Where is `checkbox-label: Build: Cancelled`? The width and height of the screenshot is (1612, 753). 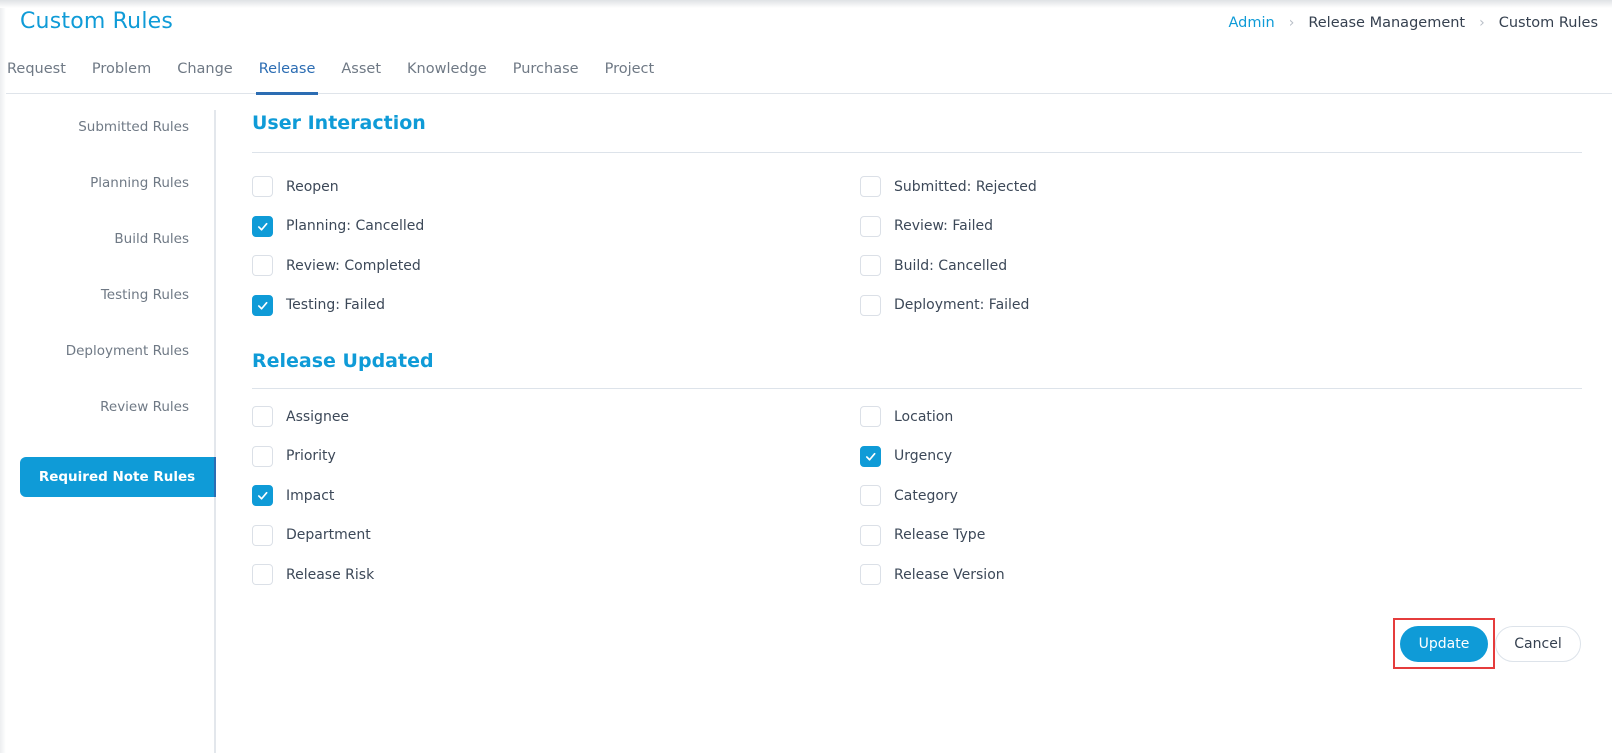 checkbox-label: Build: Cancelled is located at coordinates (951, 265).